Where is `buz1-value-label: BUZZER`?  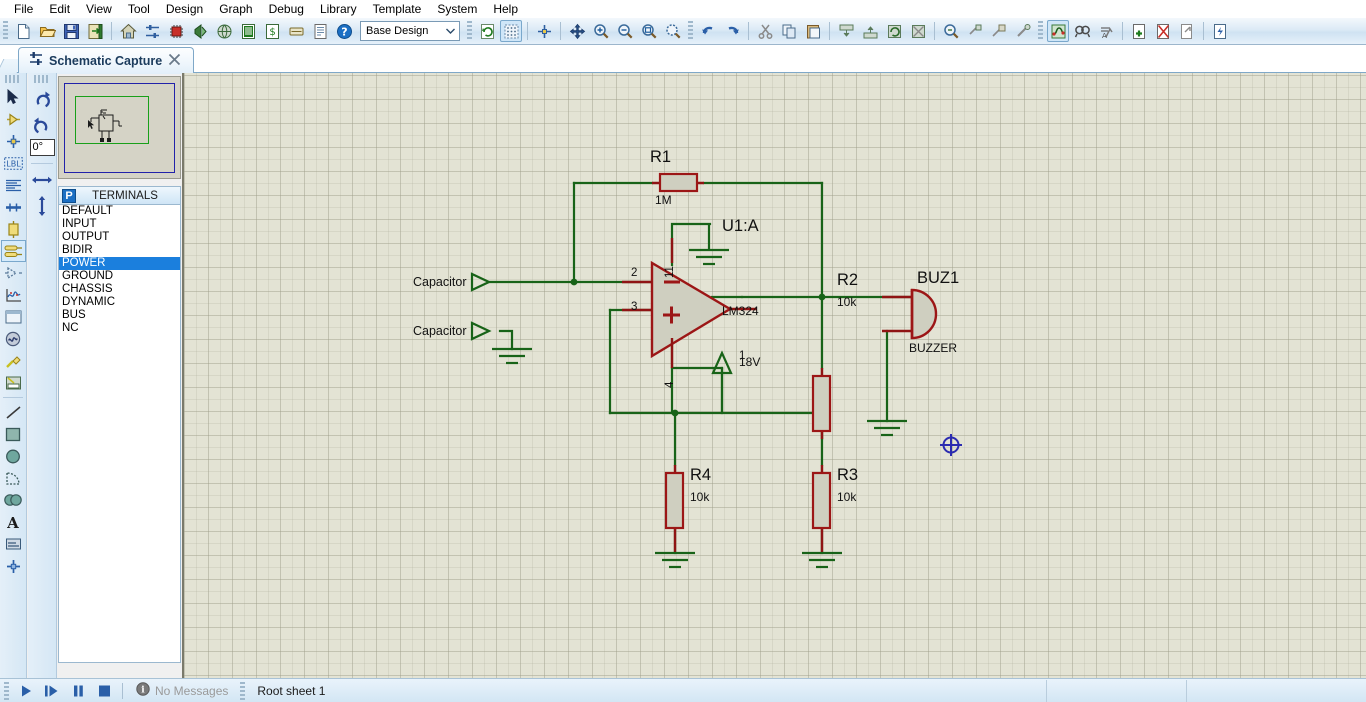 buz1-value-label: BUZZER is located at coordinates (933, 348).